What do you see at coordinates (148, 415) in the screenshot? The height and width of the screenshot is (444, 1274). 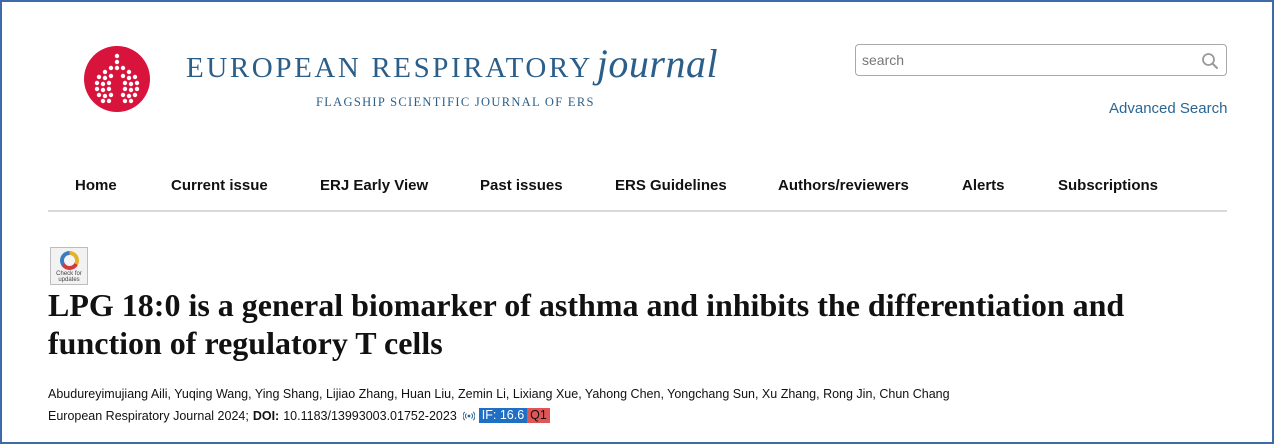 I see `journal-citation: European Respiratory Journal 2024;` at bounding box center [148, 415].